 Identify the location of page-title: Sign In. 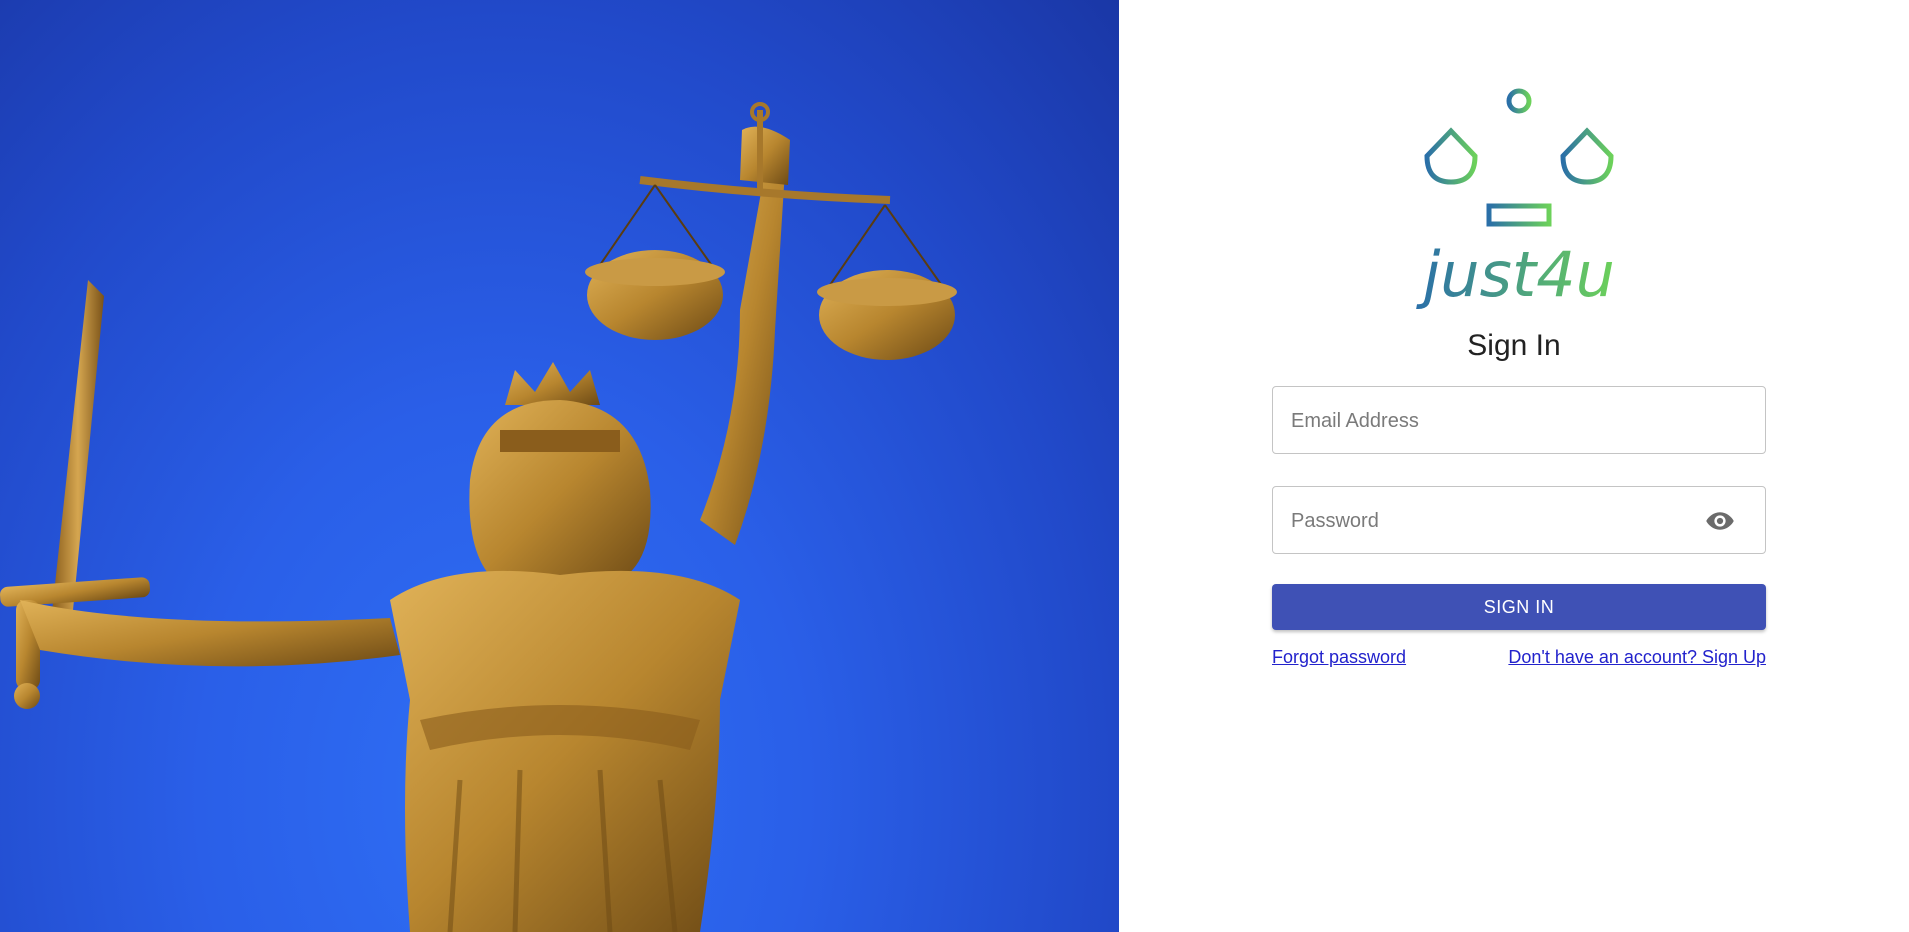
(1514, 345).